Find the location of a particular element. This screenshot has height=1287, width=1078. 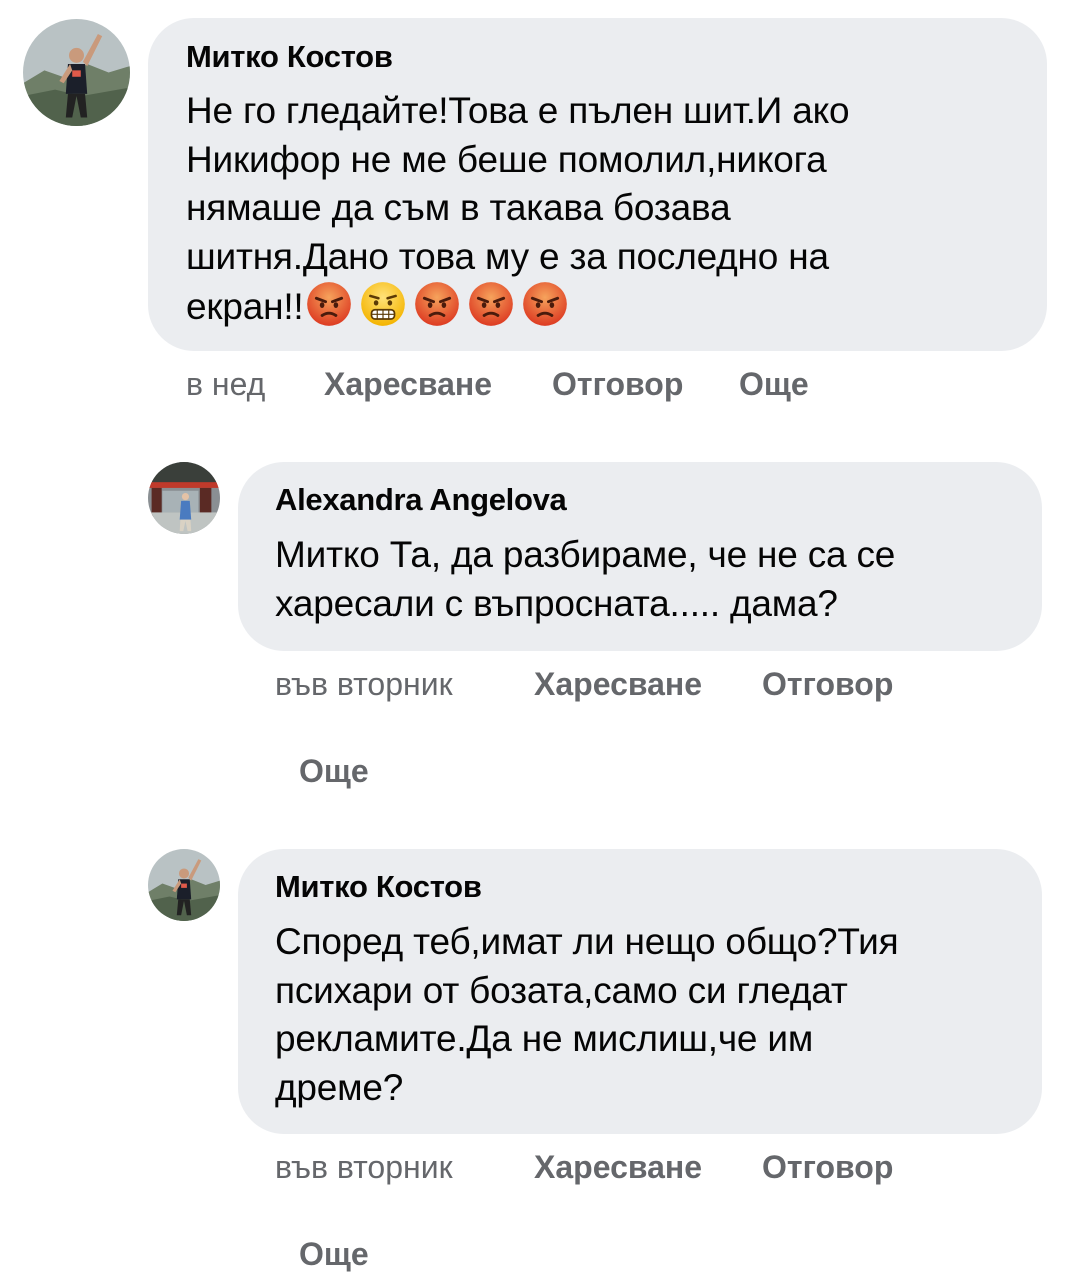

comment-author: Alexandra Angelova is located at coordinates (421, 500).